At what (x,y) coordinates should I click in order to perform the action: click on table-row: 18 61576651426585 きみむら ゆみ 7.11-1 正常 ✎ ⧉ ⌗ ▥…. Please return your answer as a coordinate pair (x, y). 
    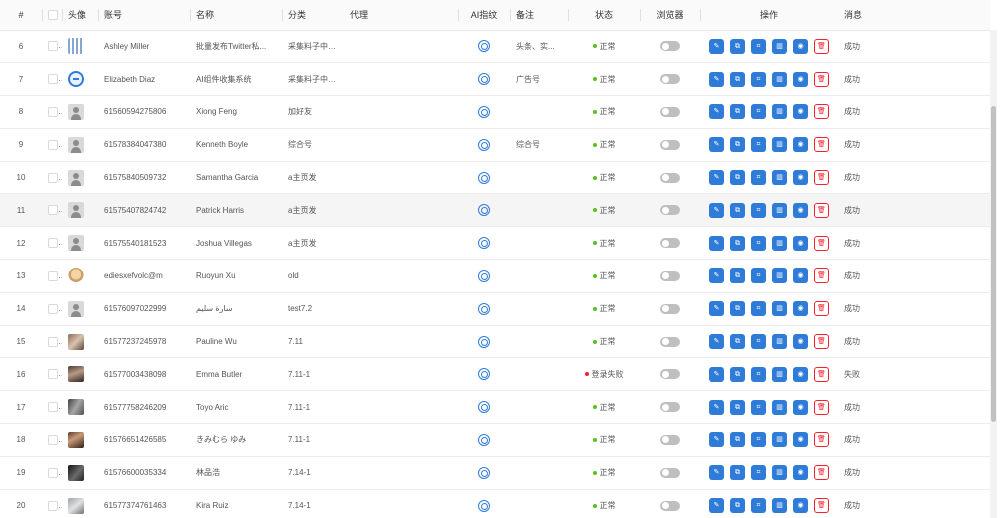
    Looking at the image, I should click on (495, 440).